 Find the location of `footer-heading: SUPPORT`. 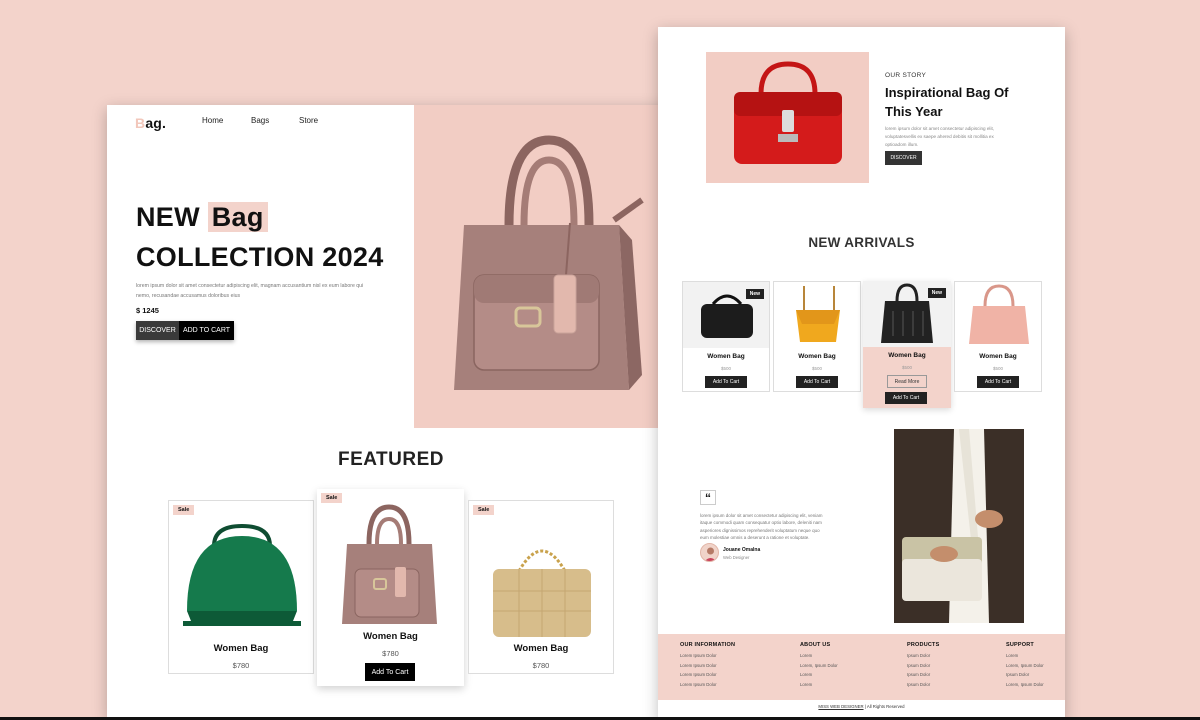

footer-heading: SUPPORT is located at coordinates (1020, 645).